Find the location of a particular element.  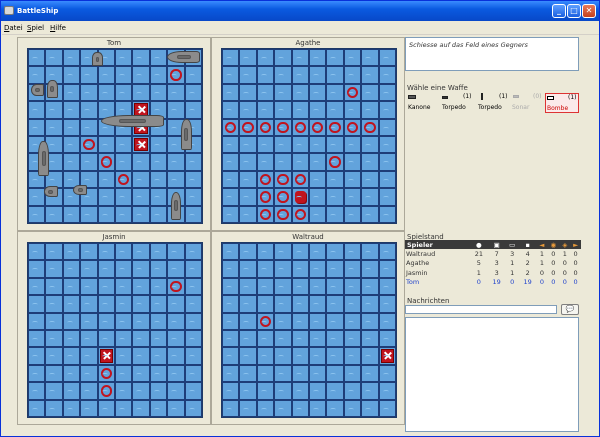

menu-hilfe: Hilfe is located at coordinates (58, 28).